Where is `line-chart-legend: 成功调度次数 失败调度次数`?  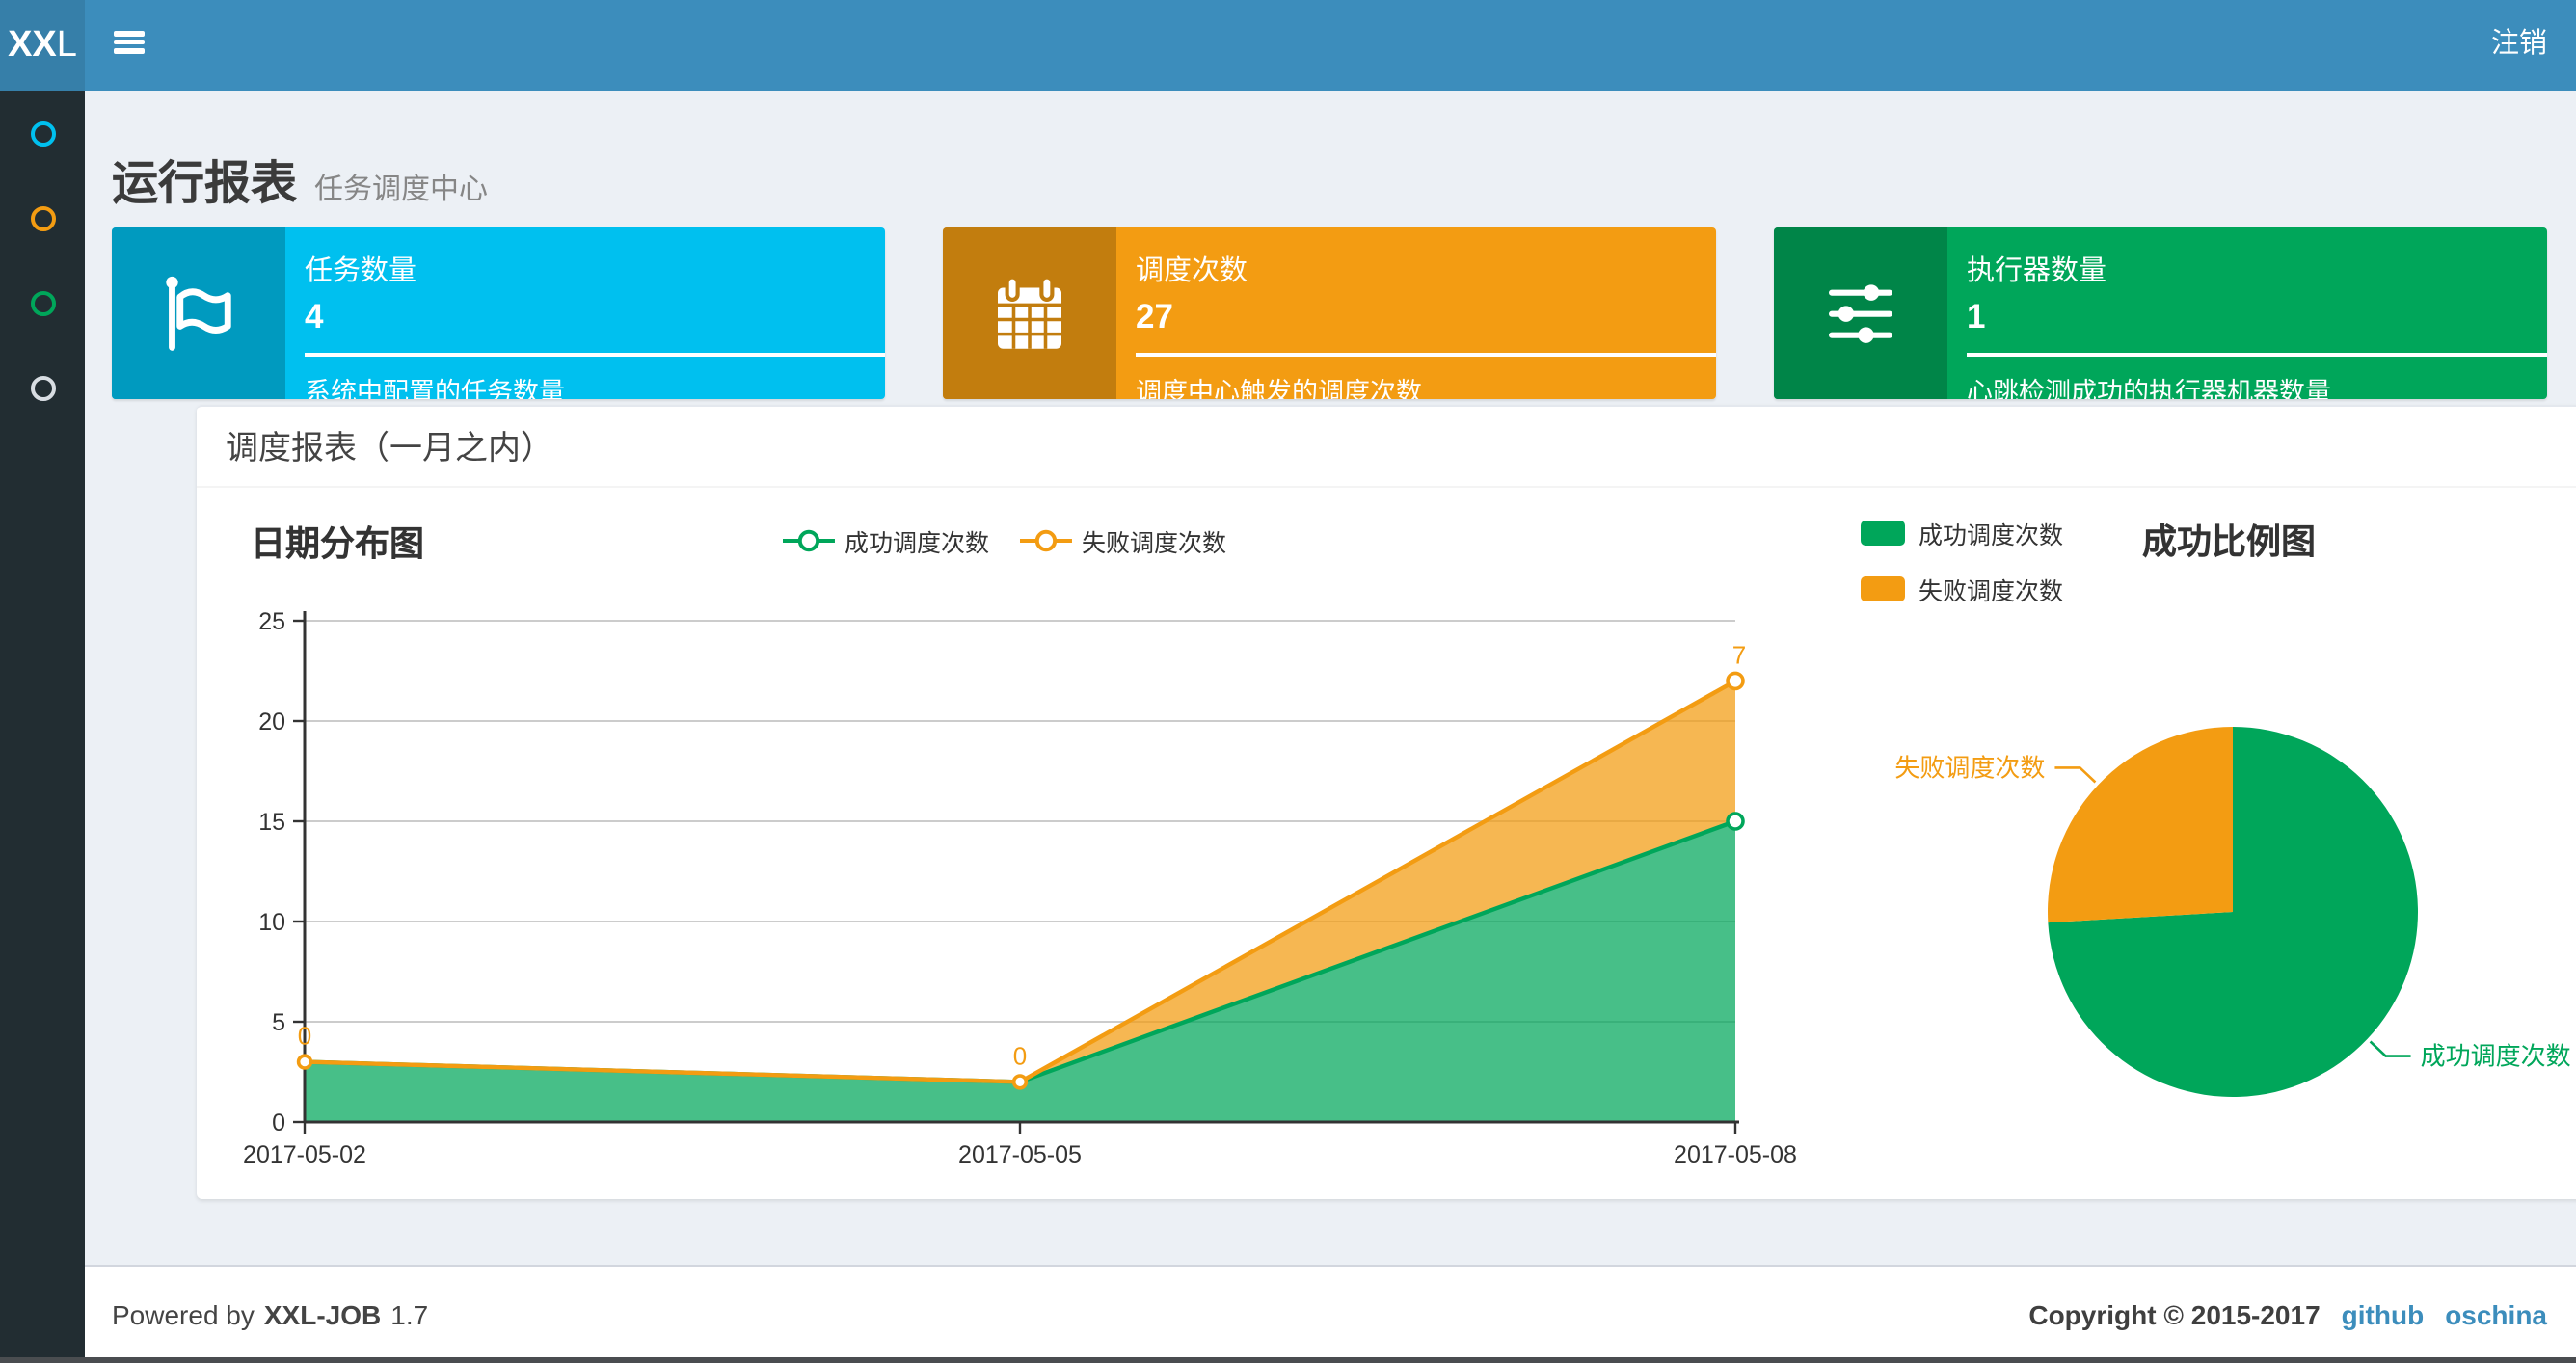 line-chart-legend: 成功调度次数 失败调度次数 is located at coordinates (1004, 540).